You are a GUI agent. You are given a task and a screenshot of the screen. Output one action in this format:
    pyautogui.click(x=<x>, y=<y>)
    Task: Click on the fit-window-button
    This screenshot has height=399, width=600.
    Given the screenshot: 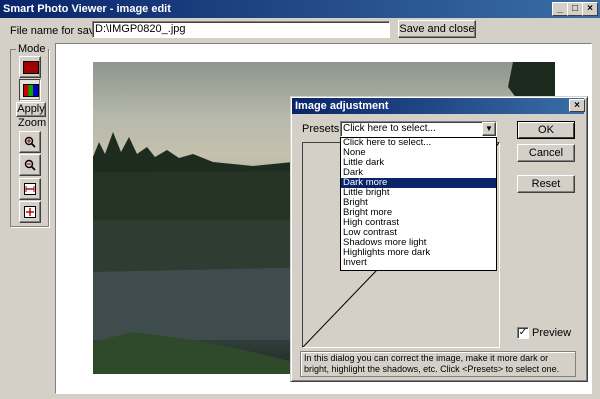 What is the action you would take?
    pyautogui.click(x=30, y=212)
    